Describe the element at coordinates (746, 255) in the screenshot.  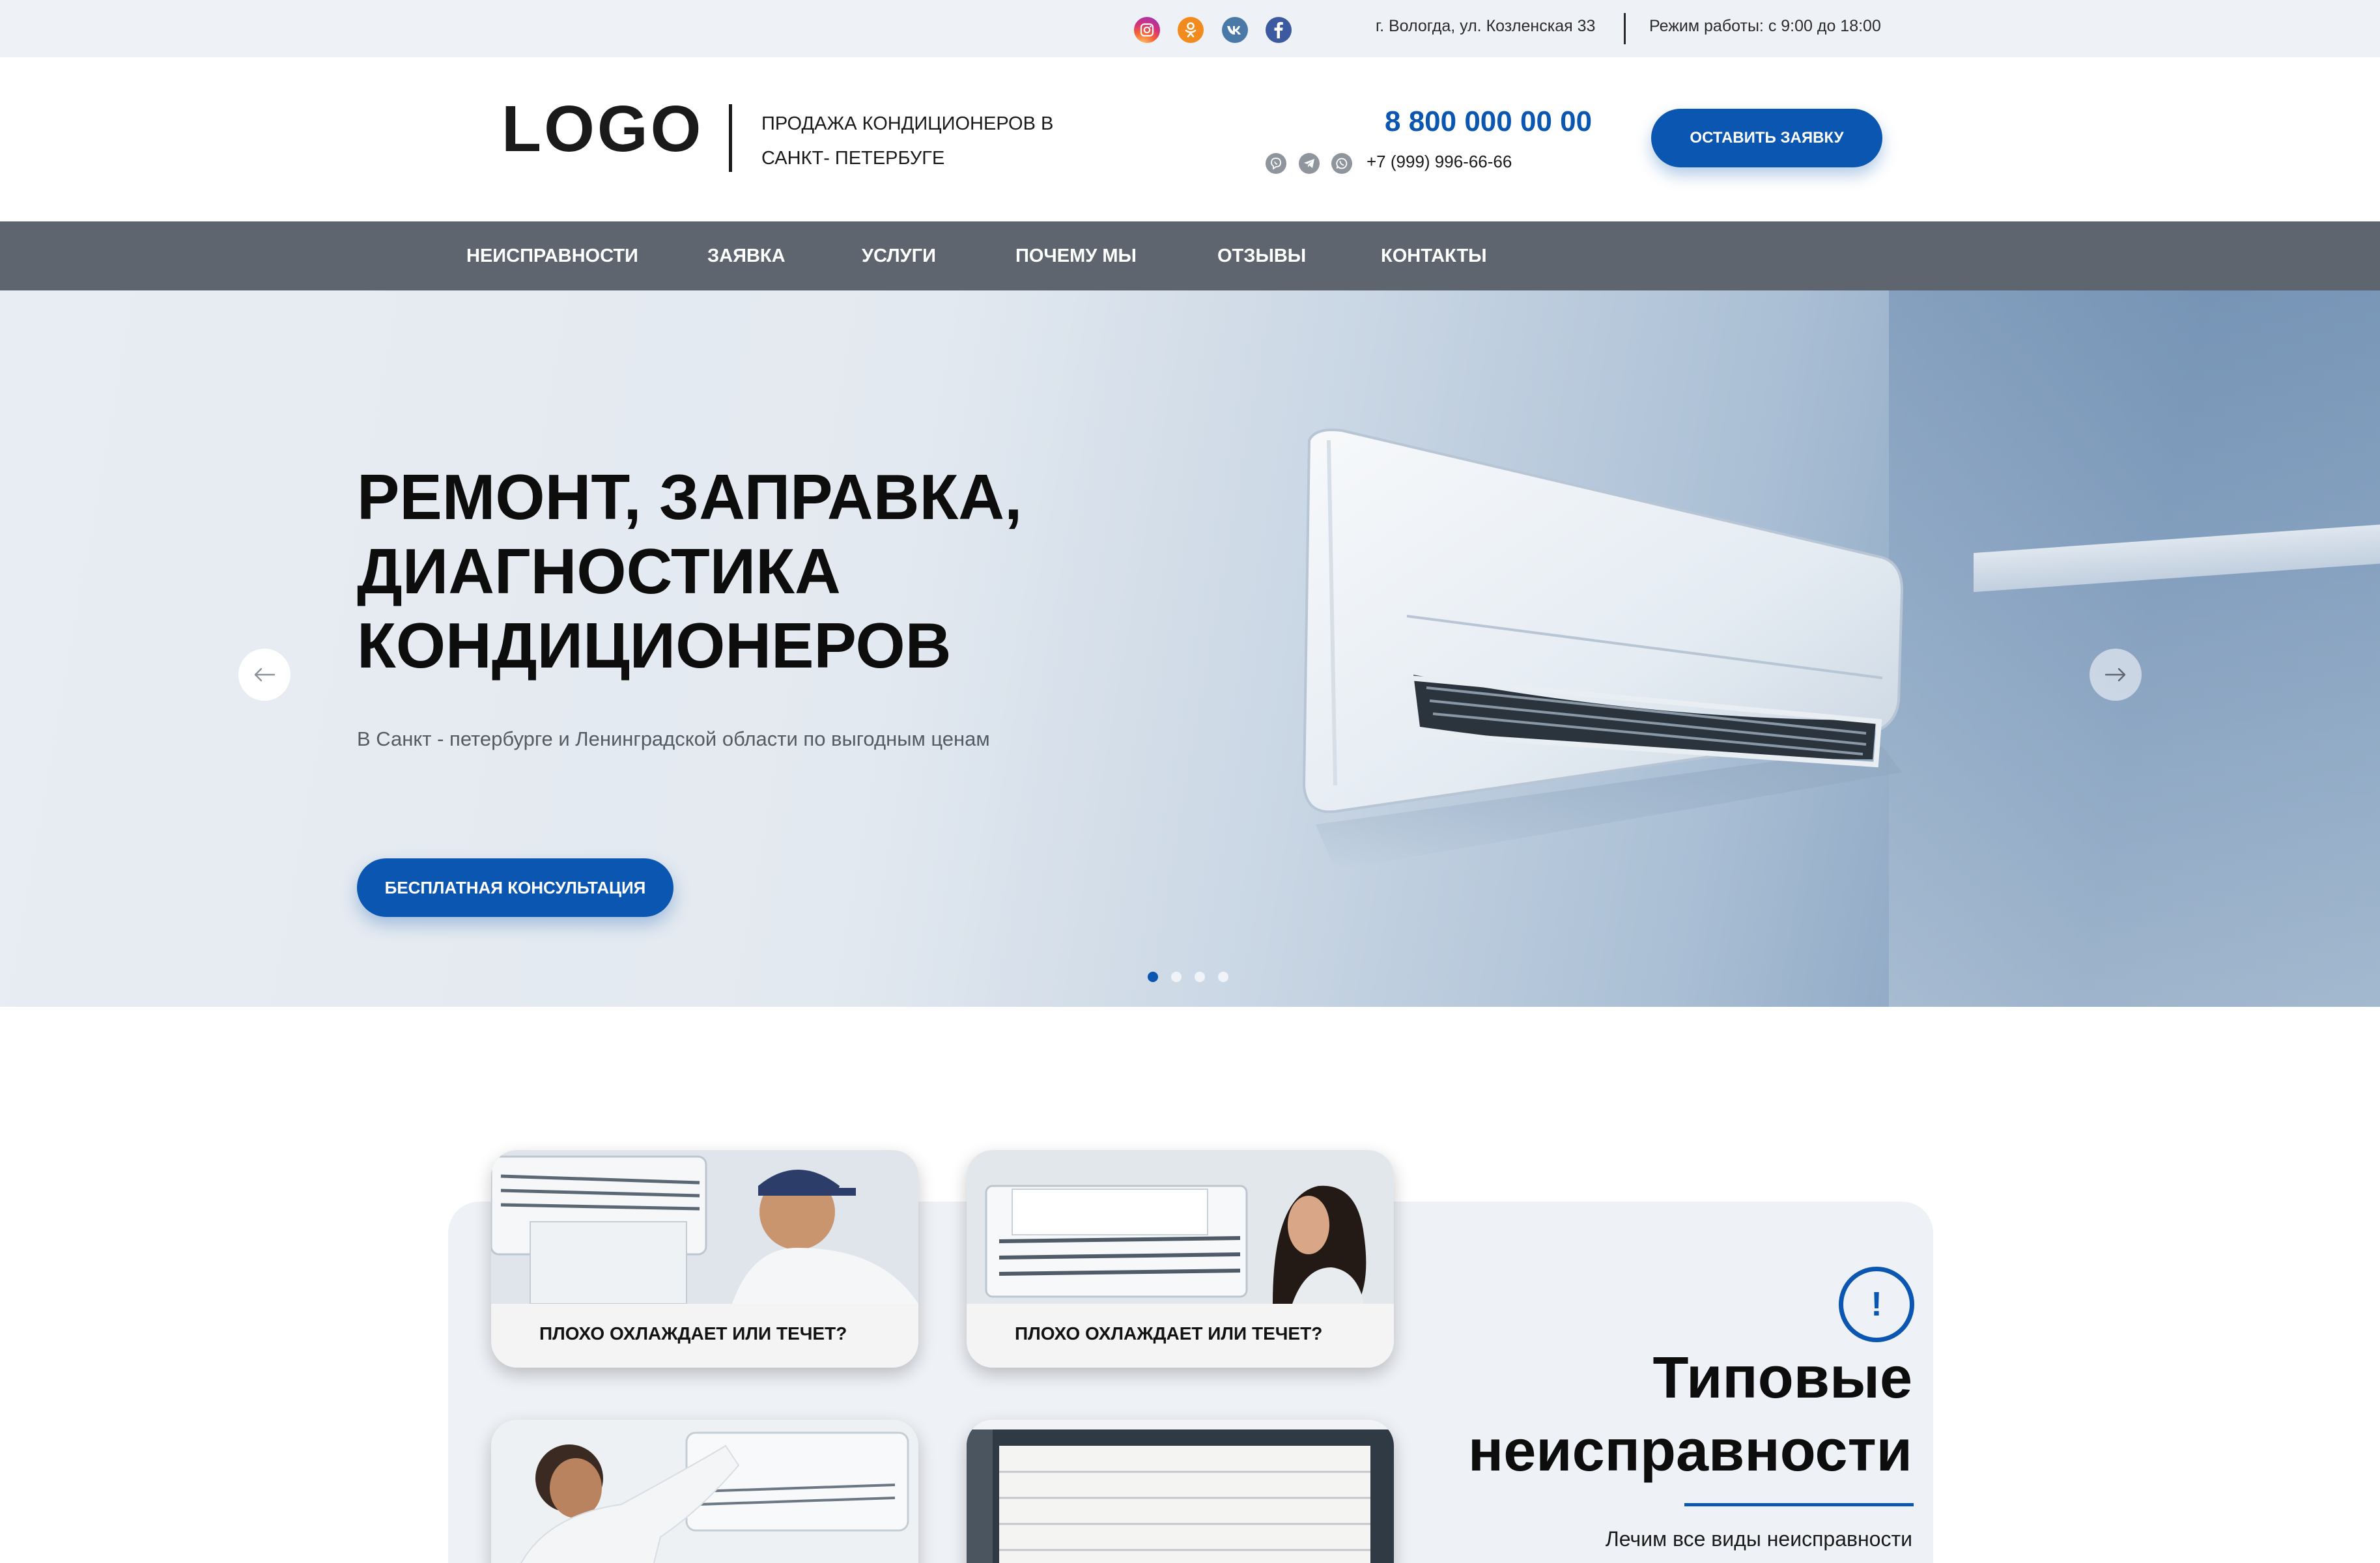
I see `nav-item-request: ЗАЯВКА` at that location.